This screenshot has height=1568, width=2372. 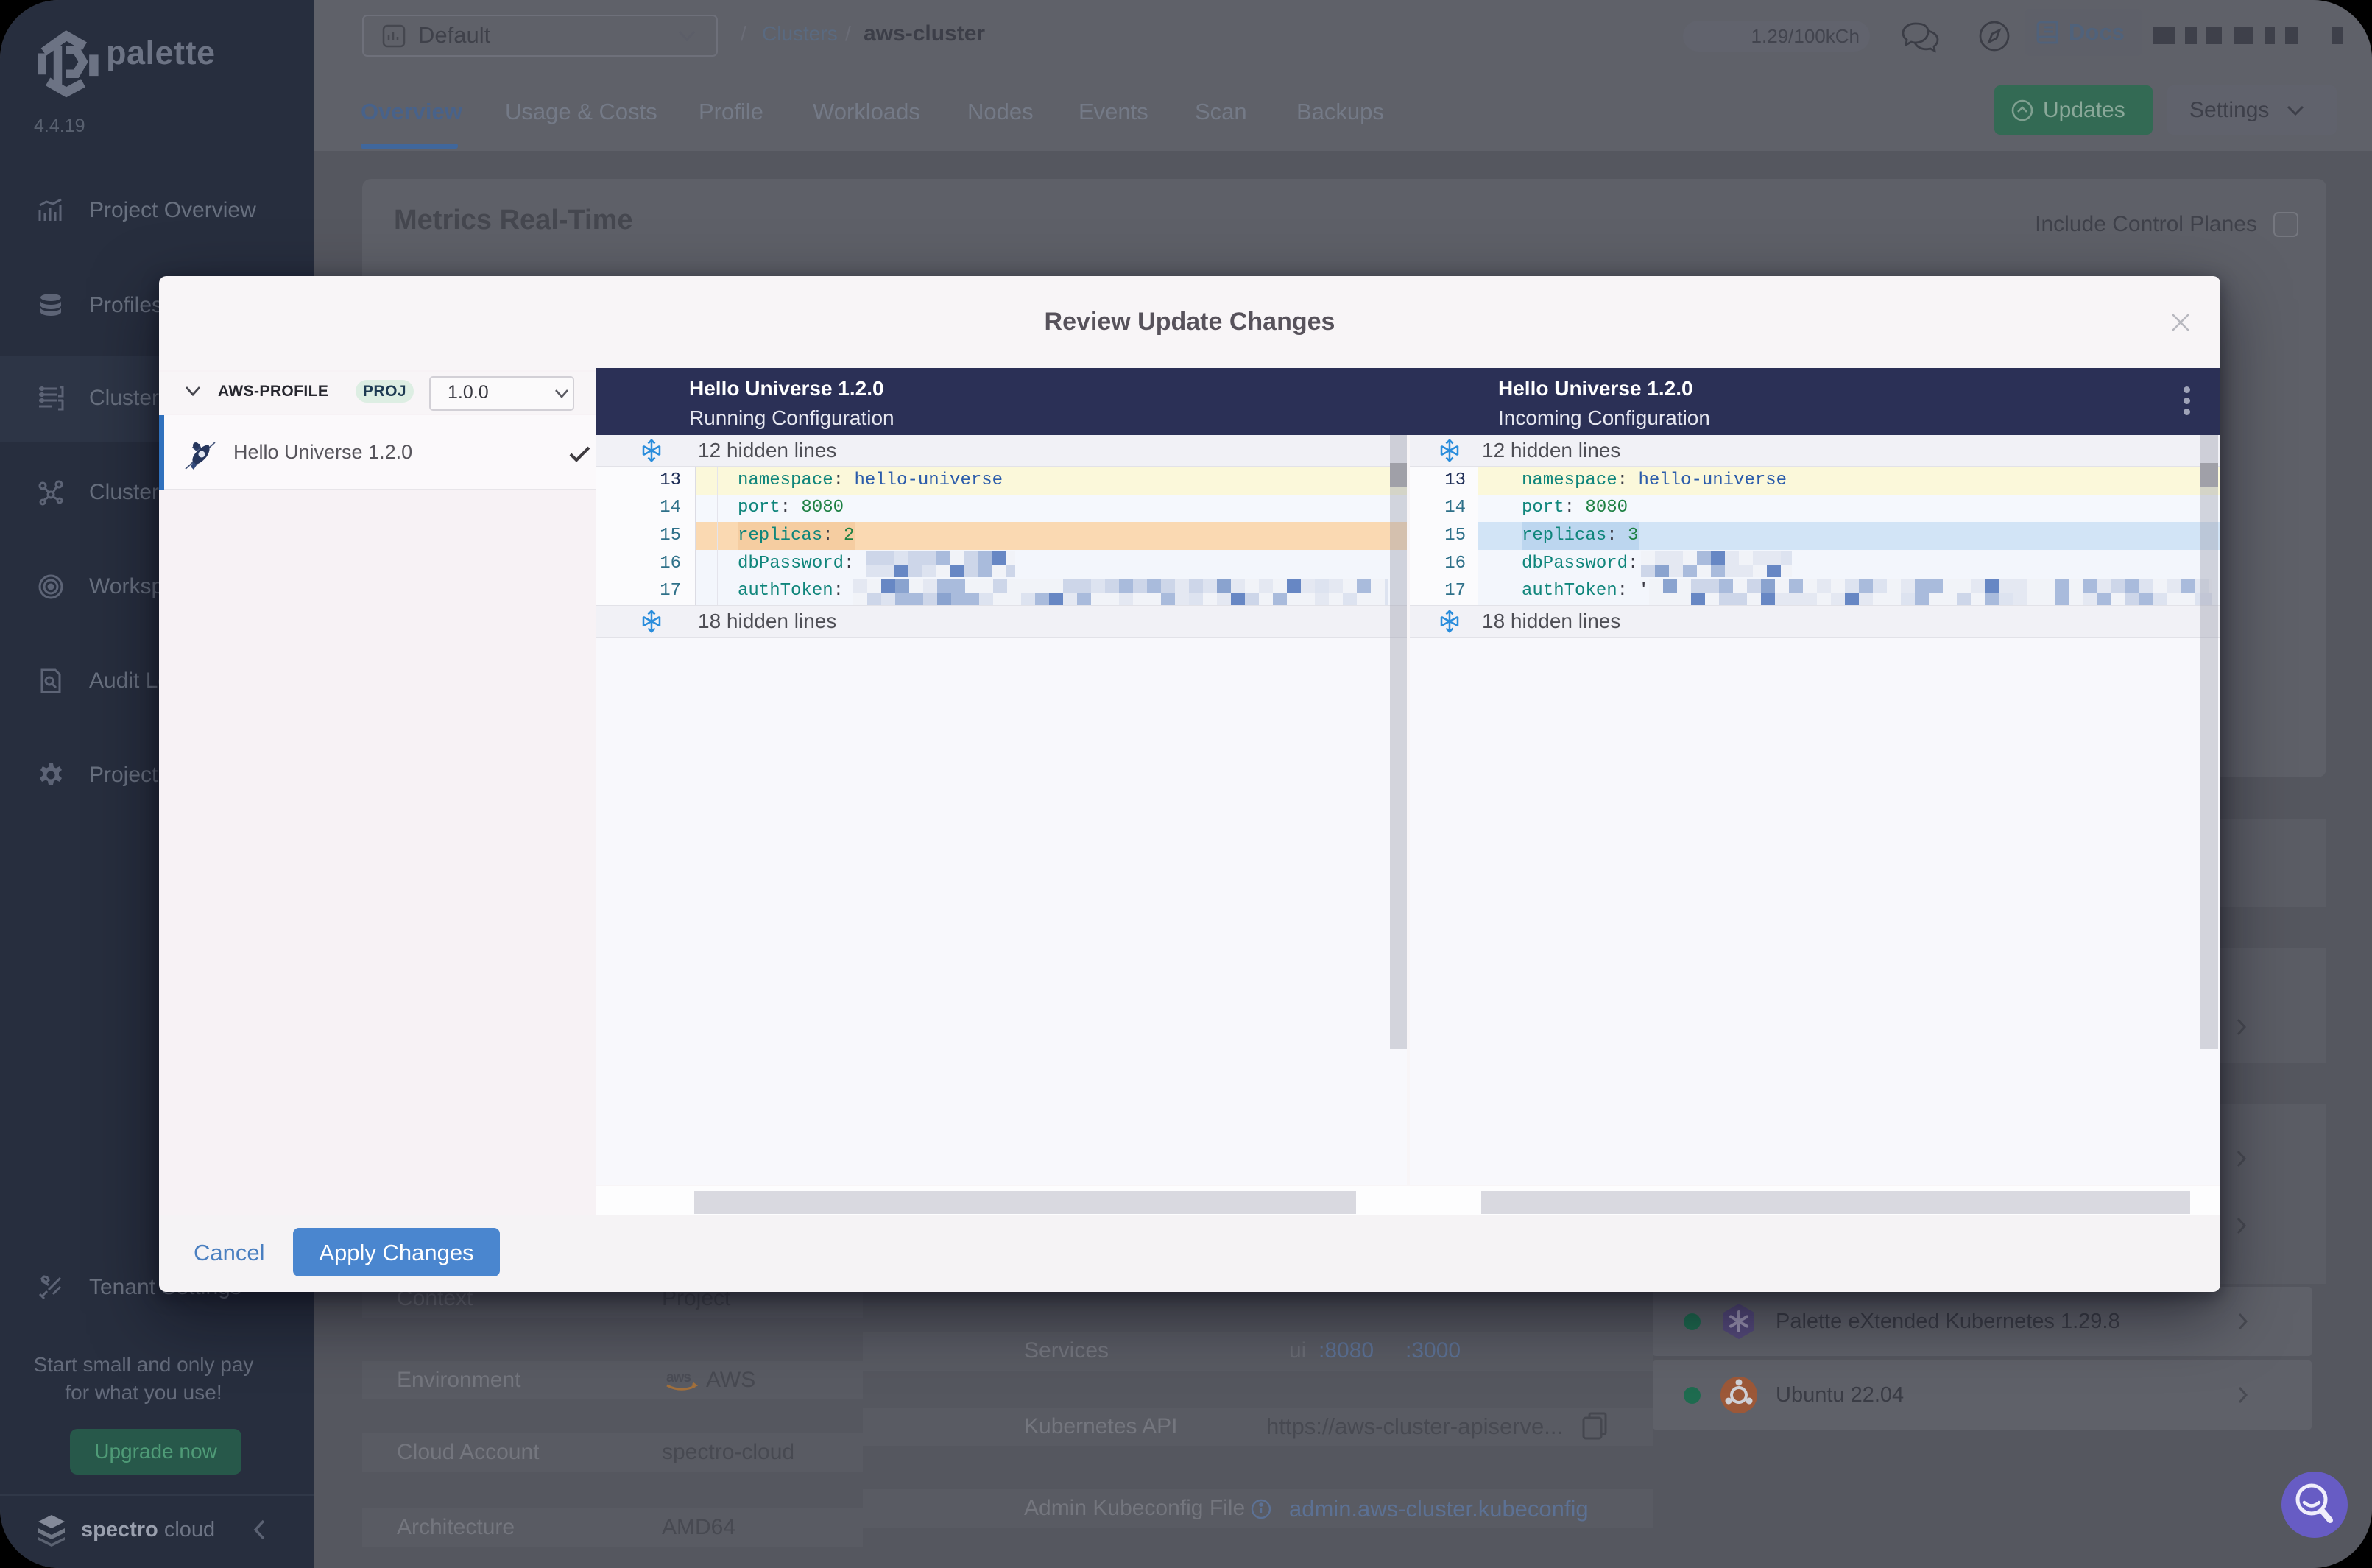 What do you see at coordinates (678, 1378) in the screenshot?
I see `svg-text: aws` at bounding box center [678, 1378].